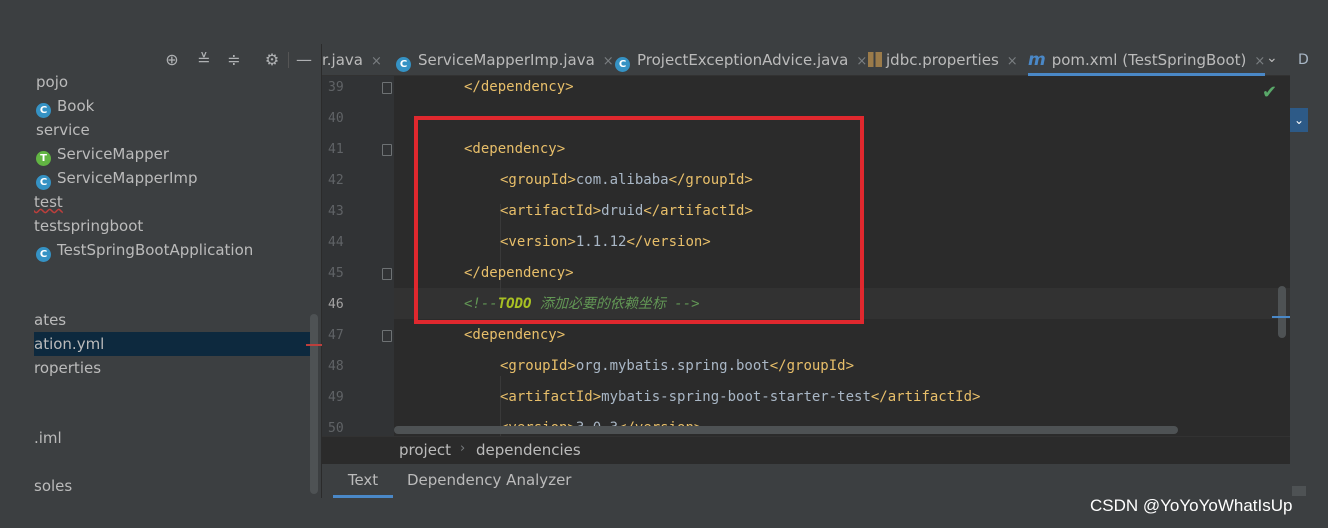 The height and width of the screenshot is (528, 1328). Describe the element at coordinates (1299, 491) in the screenshot. I see `corner-scroll` at that location.